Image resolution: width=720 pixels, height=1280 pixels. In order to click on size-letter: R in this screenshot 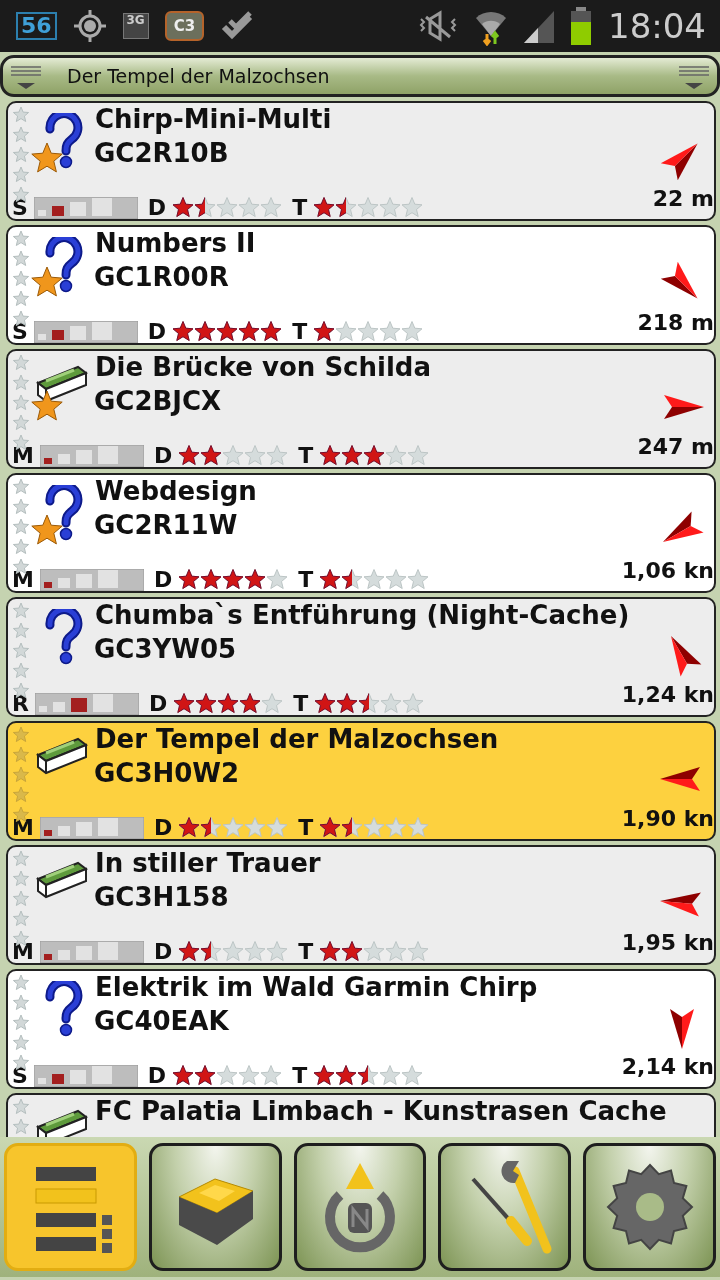, I will do `click(20, 704)`.